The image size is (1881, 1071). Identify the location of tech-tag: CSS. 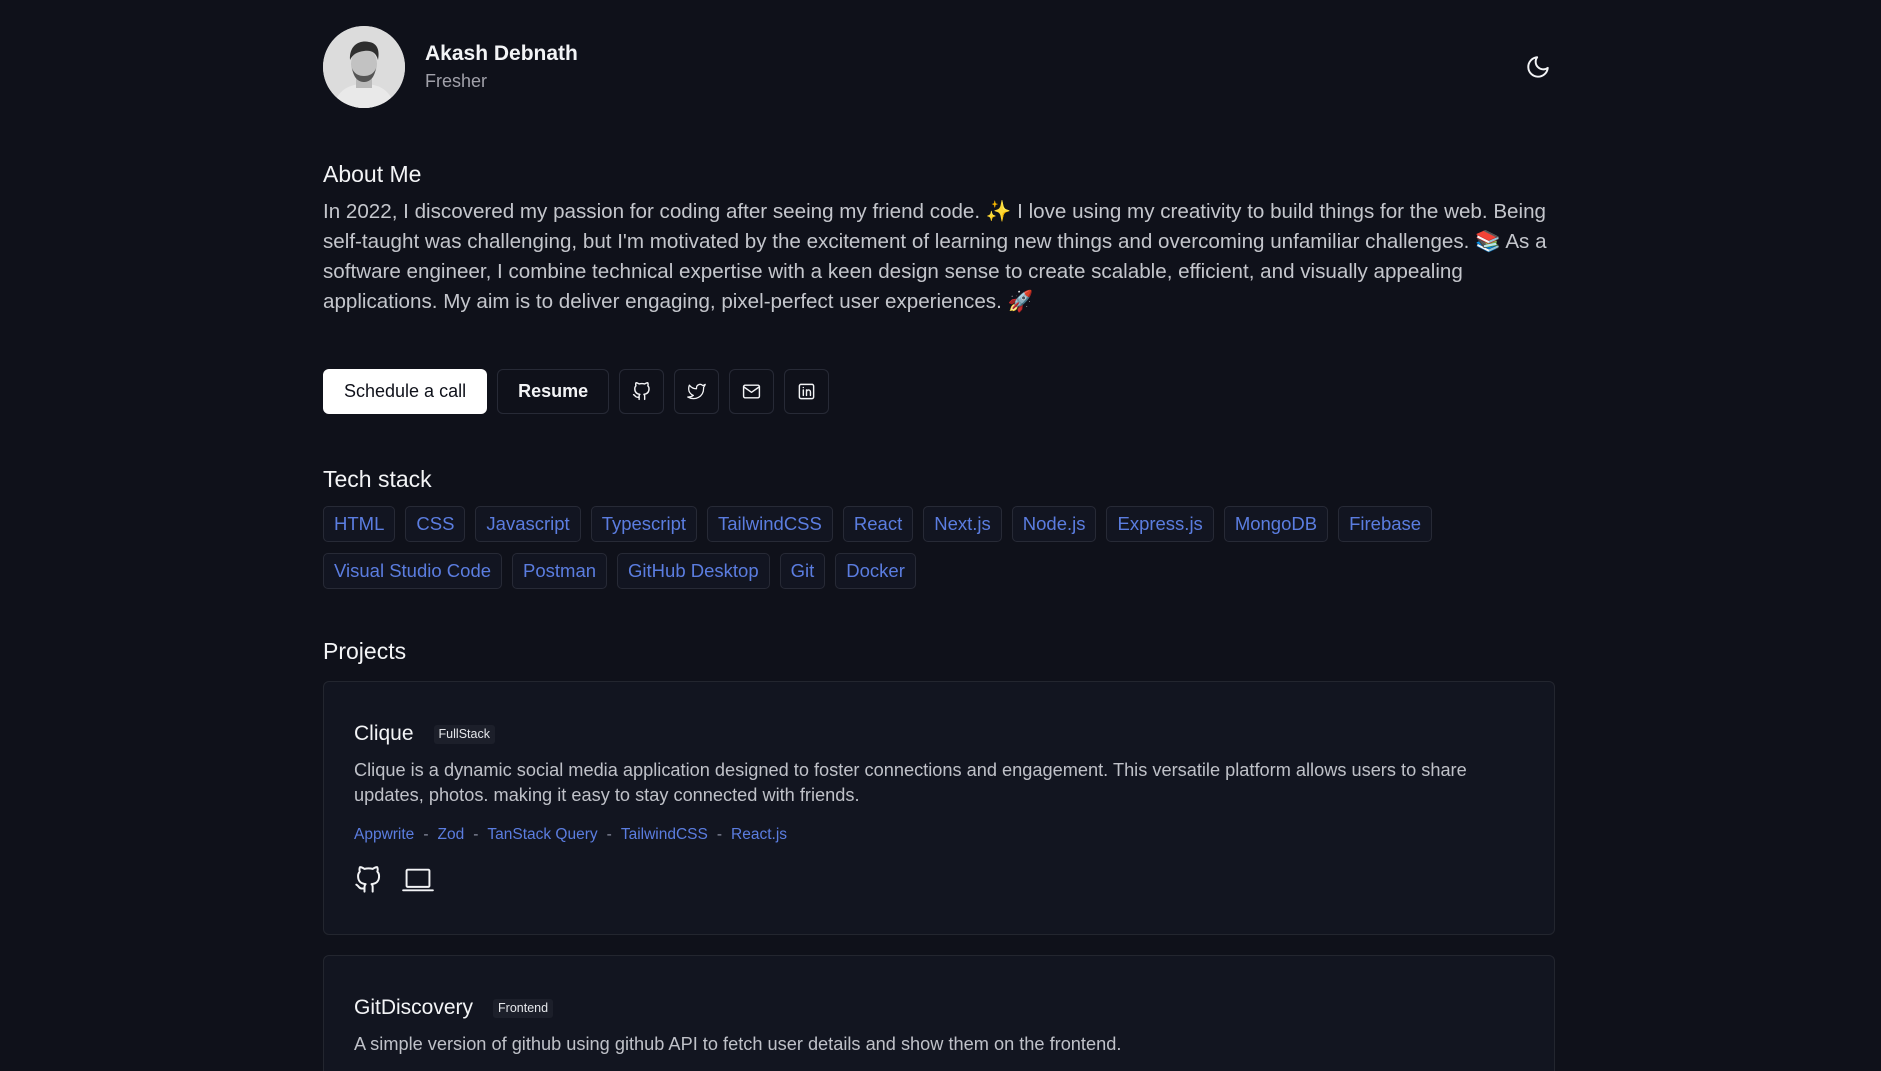
(435, 524).